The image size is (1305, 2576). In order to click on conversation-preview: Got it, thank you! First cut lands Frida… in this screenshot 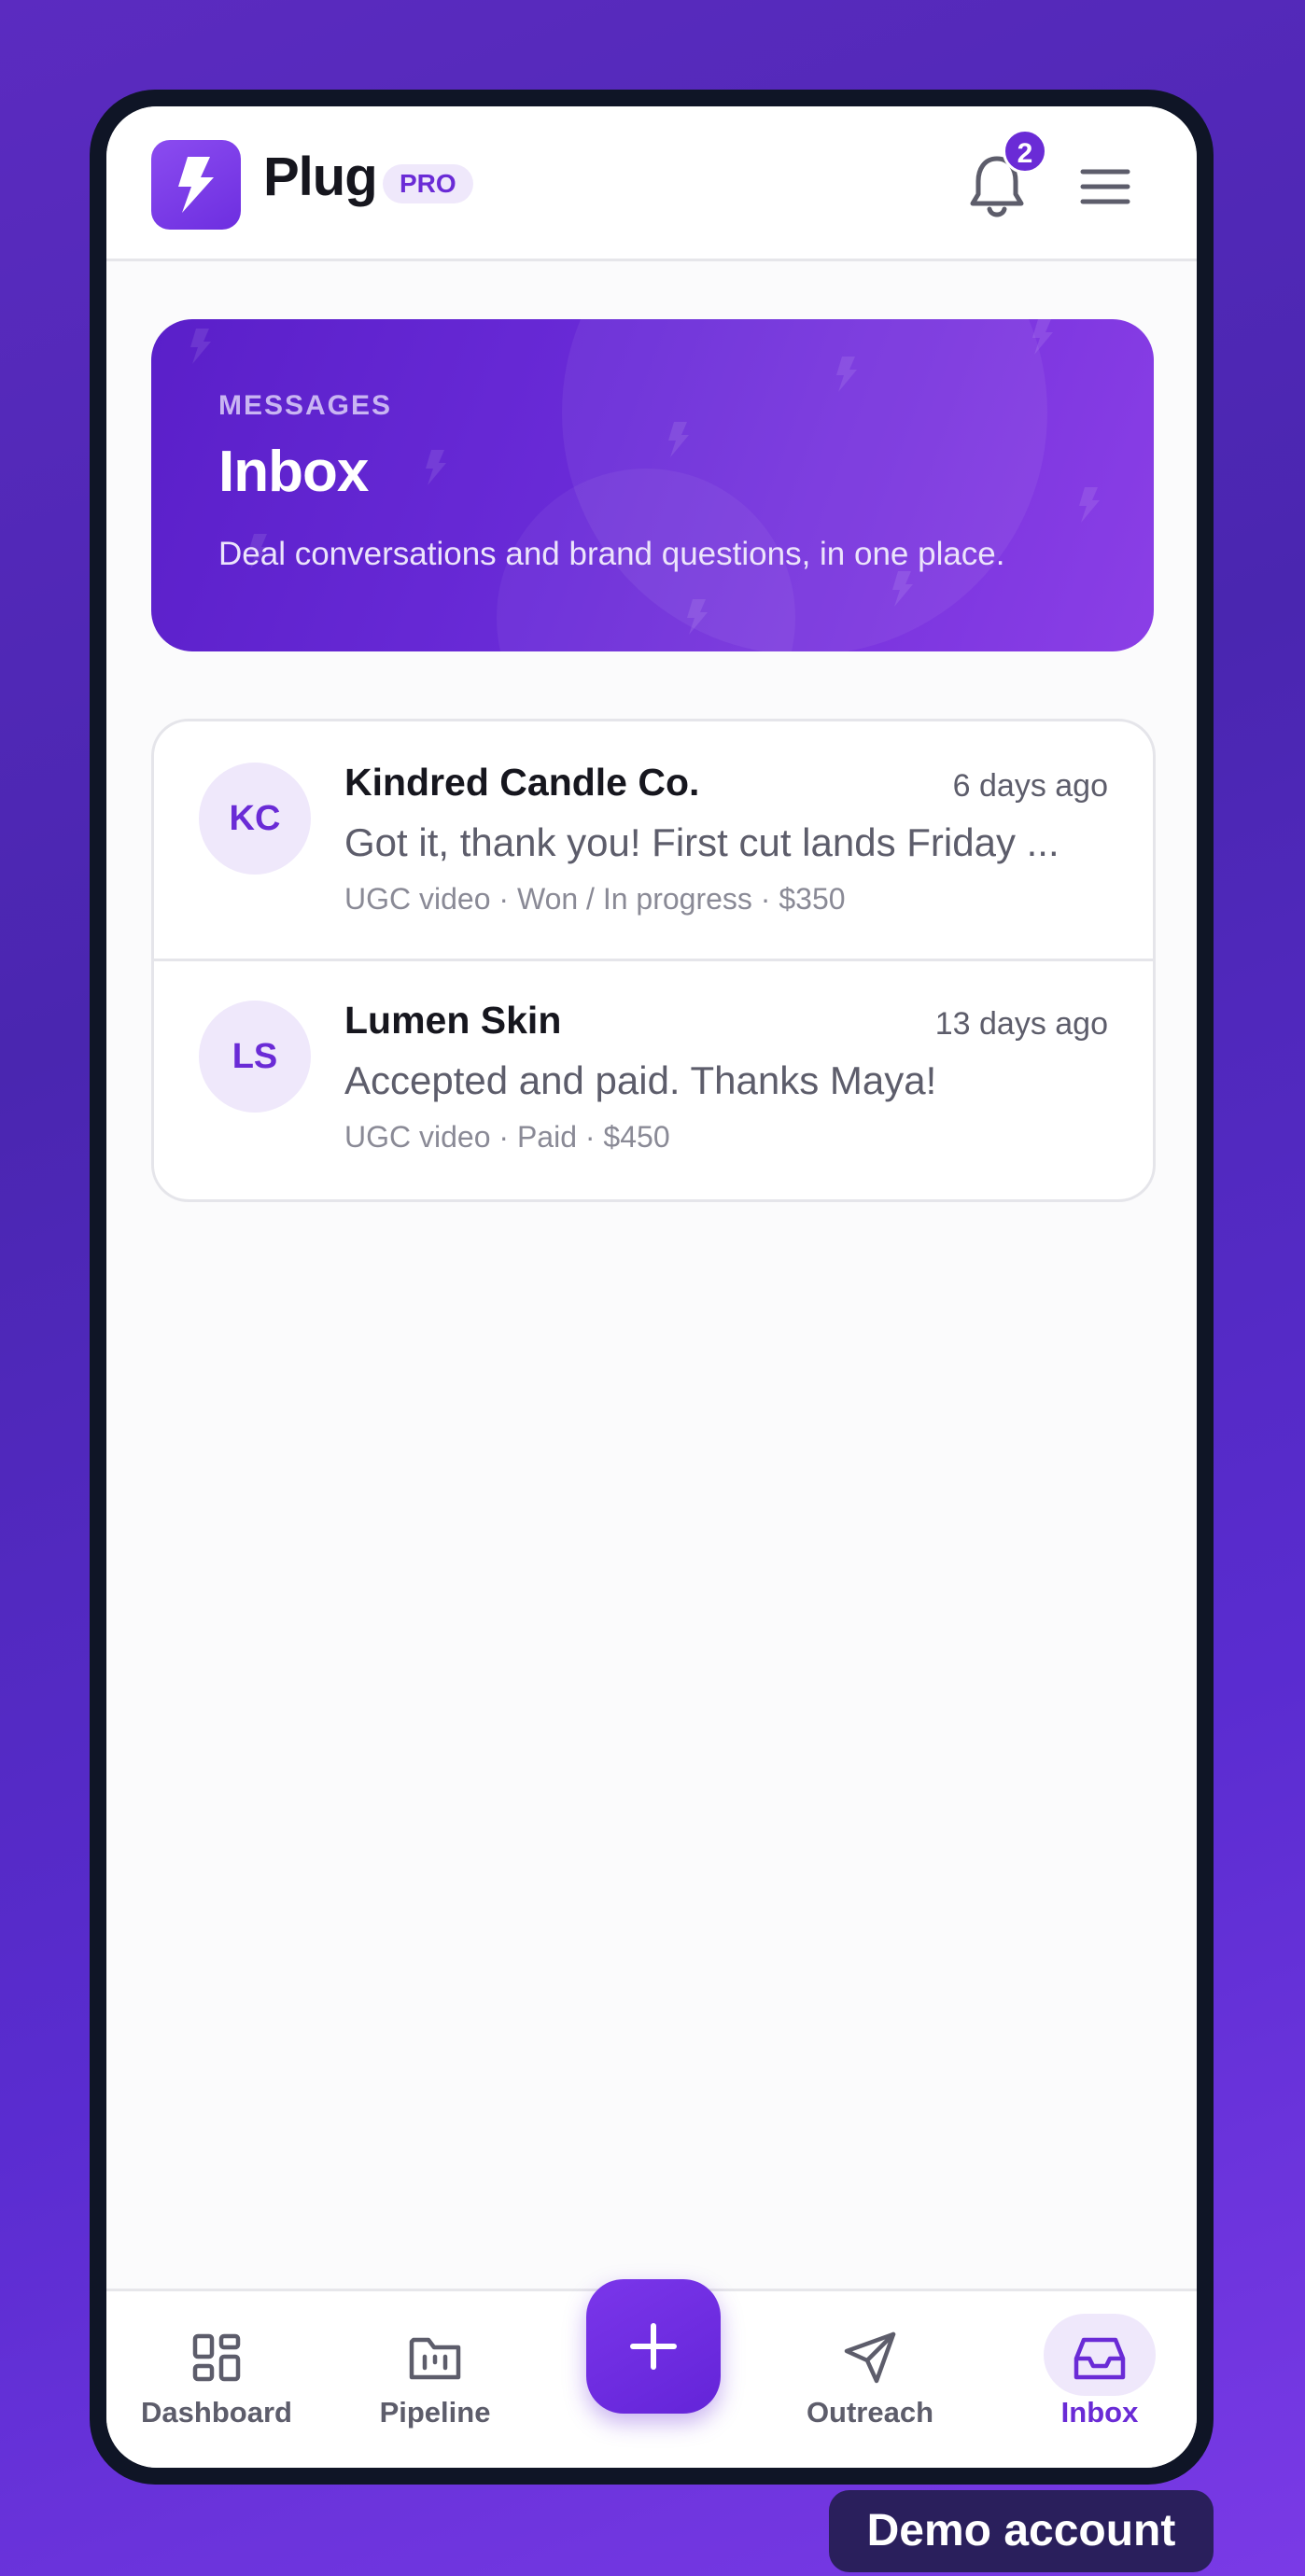, I will do `click(702, 842)`.